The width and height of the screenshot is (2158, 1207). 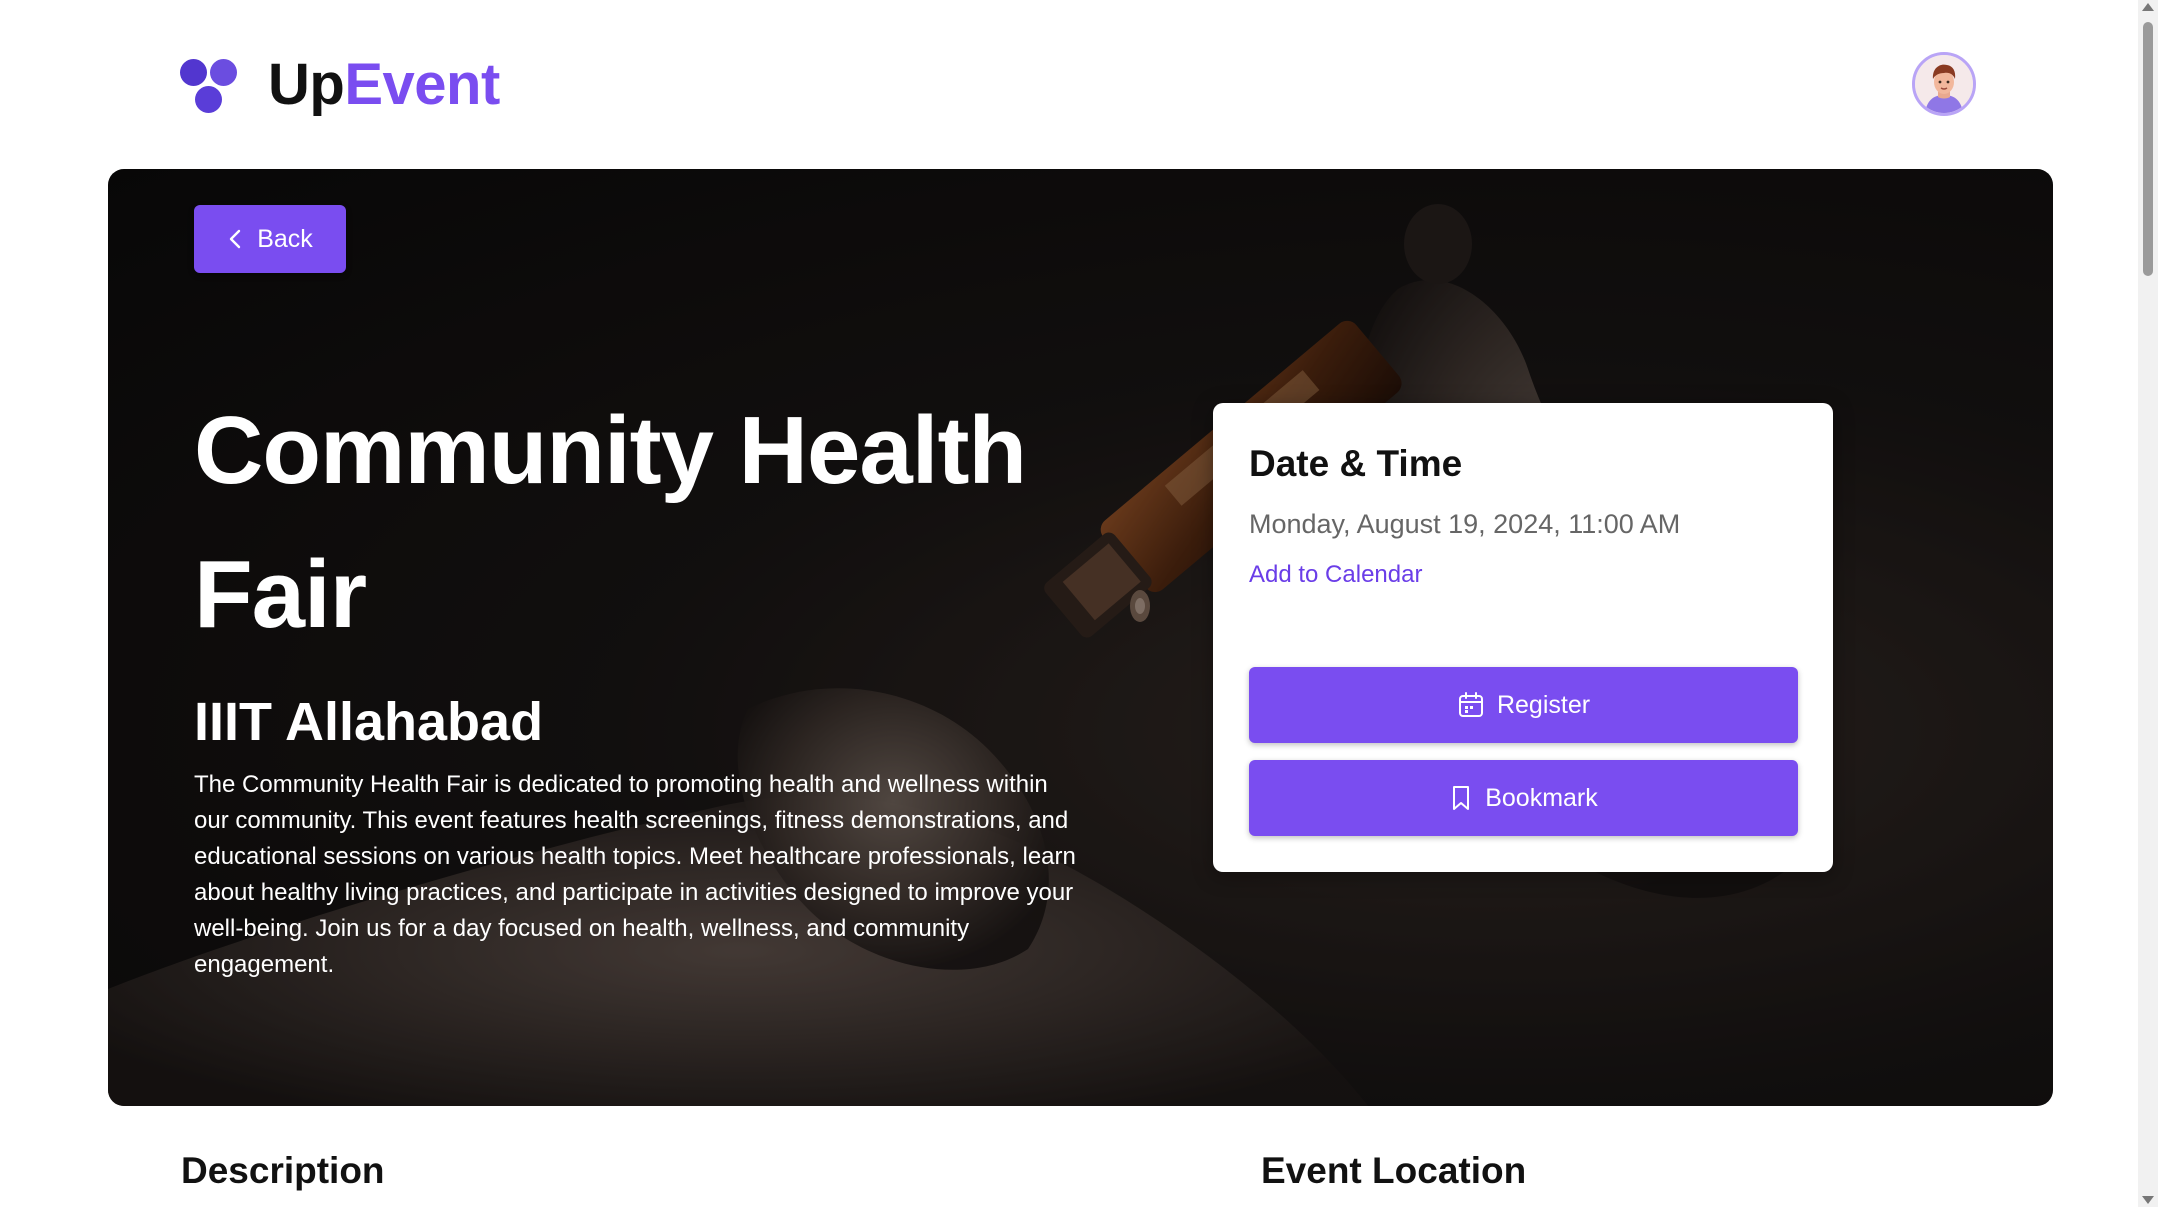 What do you see at coordinates (306, 84) in the screenshot?
I see `brand-name-primary: Up` at bounding box center [306, 84].